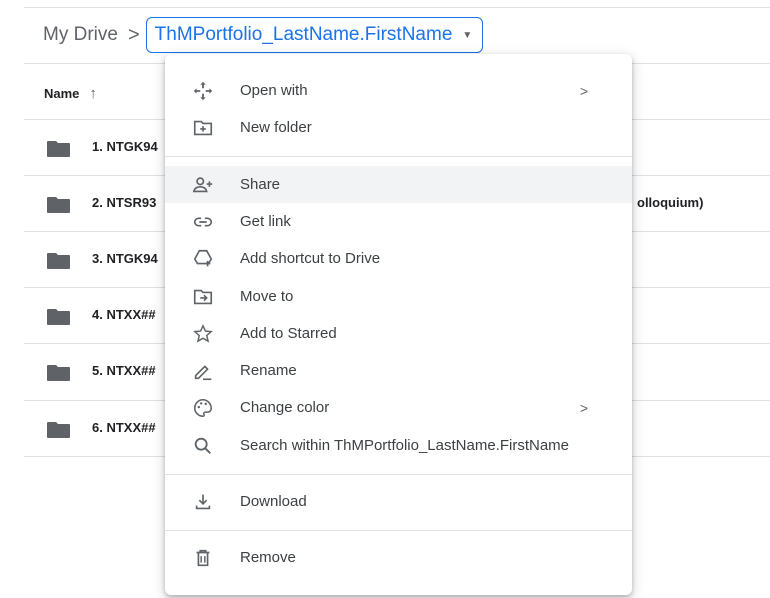 This screenshot has width=770, height=598. What do you see at coordinates (203, 446) in the screenshot?
I see `search-icon` at bounding box center [203, 446].